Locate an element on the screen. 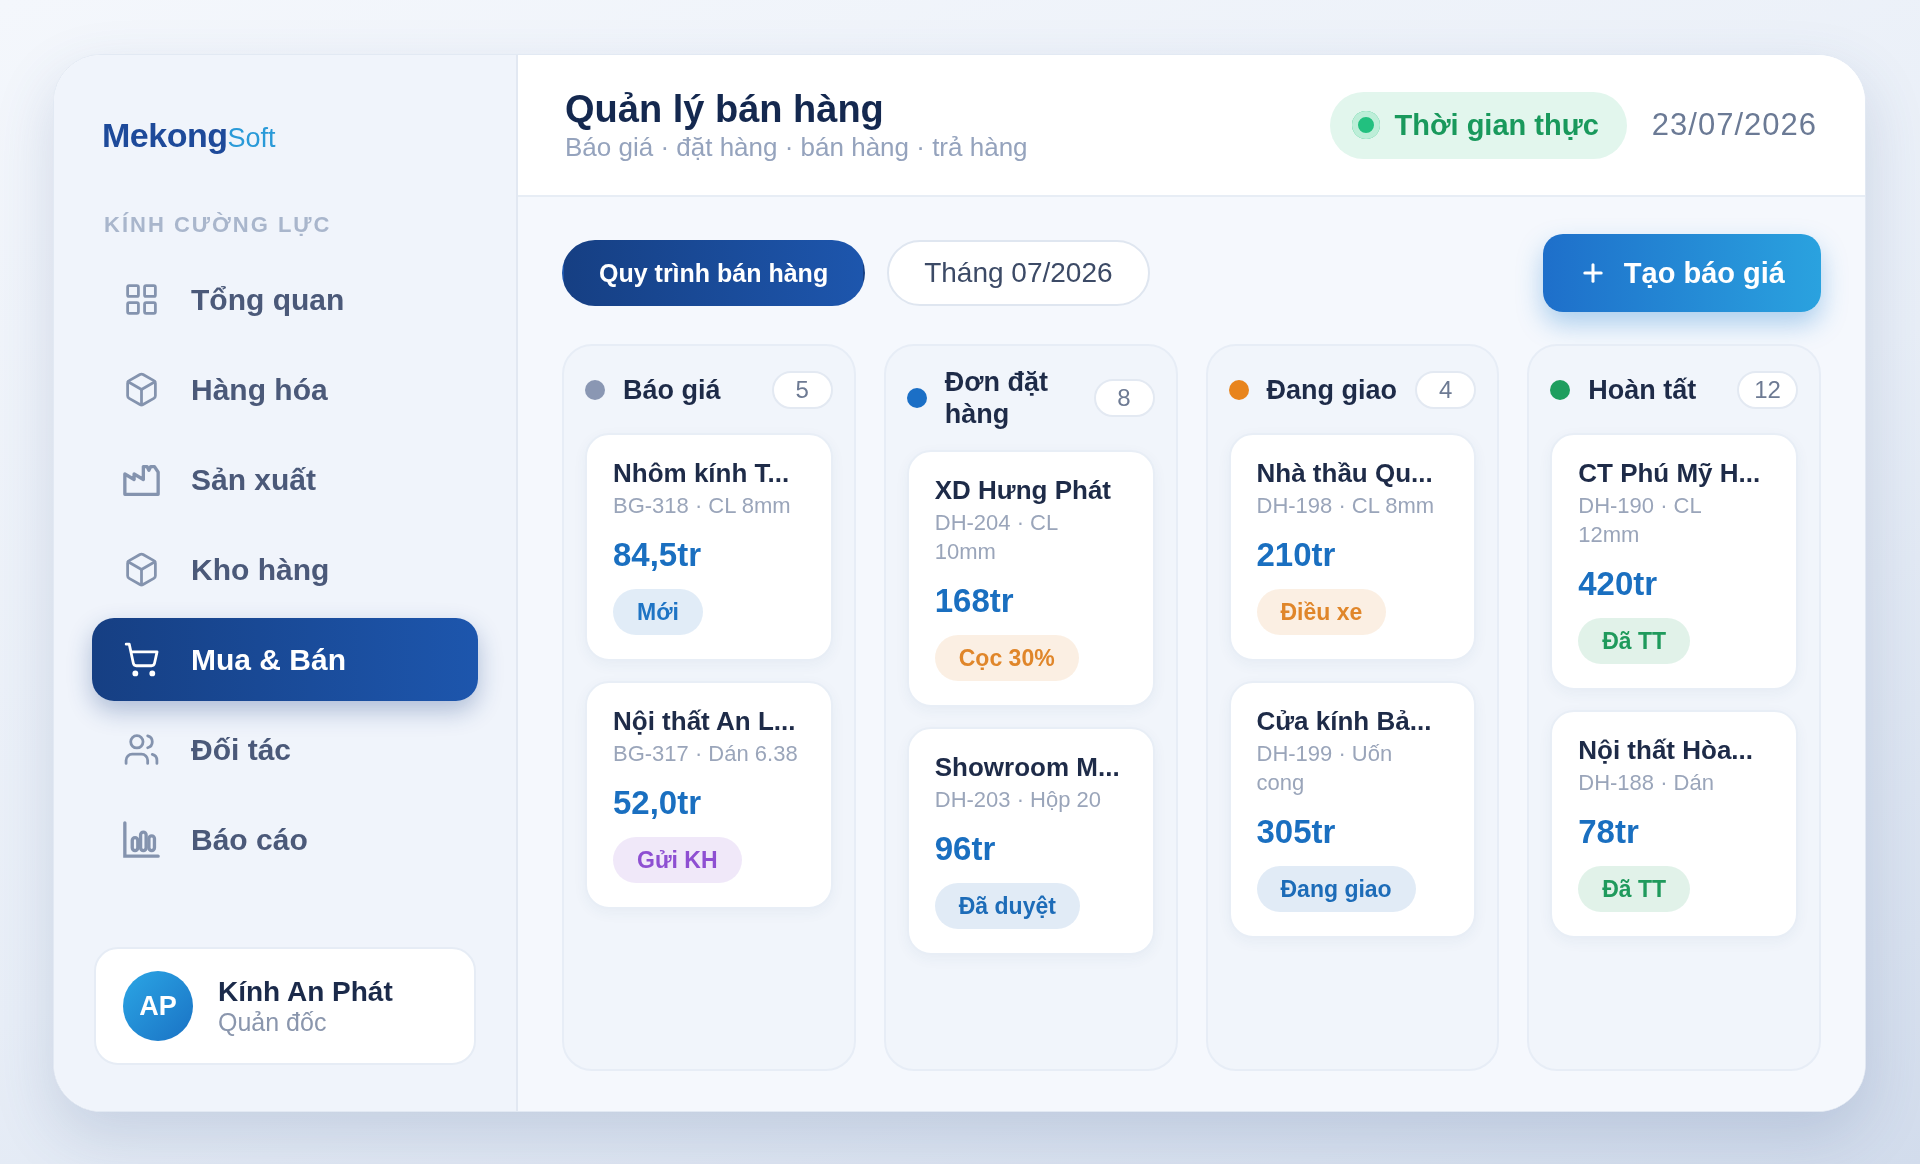 The image size is (1920, 1164). card-amount: 78tr is located at coordinates (1608, 832).